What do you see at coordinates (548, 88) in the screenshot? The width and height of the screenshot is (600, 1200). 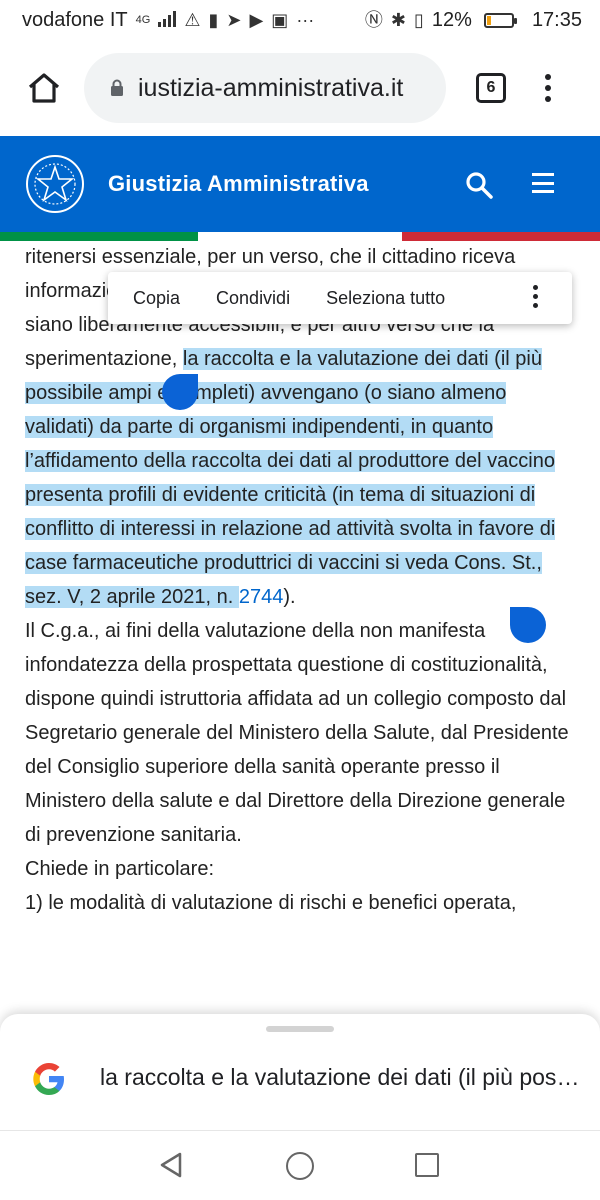 I see `browser-menu-button` at bounding box center [548, 88].